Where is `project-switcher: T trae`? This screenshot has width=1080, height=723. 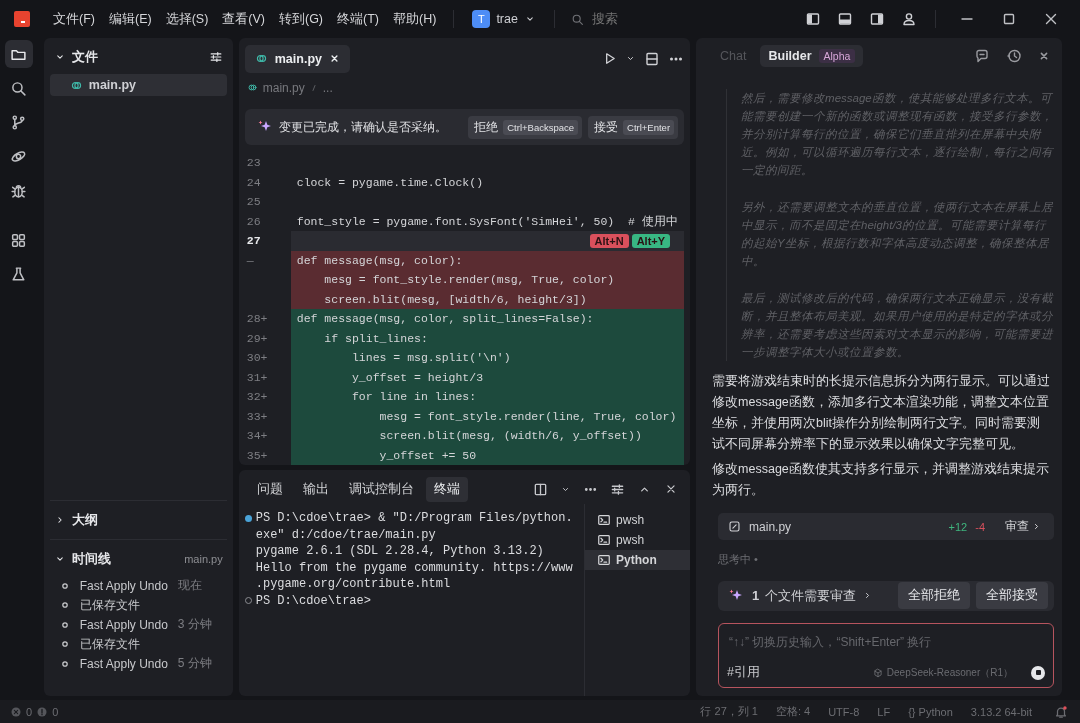
project-switcher: T trae is located at coordinates (504, 19).